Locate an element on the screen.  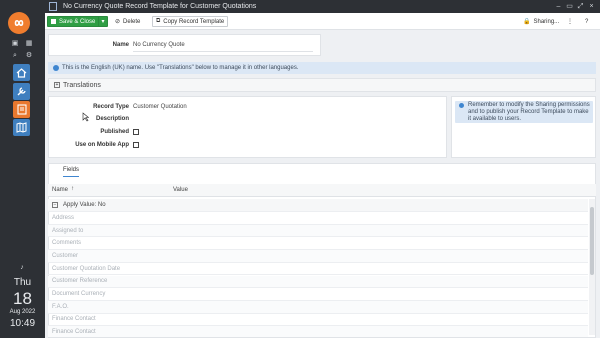
close-icon: × is located at coordinates (591, 6).